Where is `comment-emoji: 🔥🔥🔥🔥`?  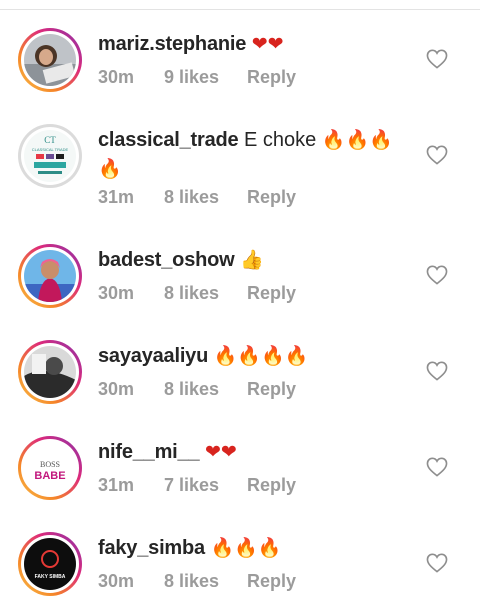 comment-emoji: 🔥🔥🔥🔥 is located at coordinates (261, 356).